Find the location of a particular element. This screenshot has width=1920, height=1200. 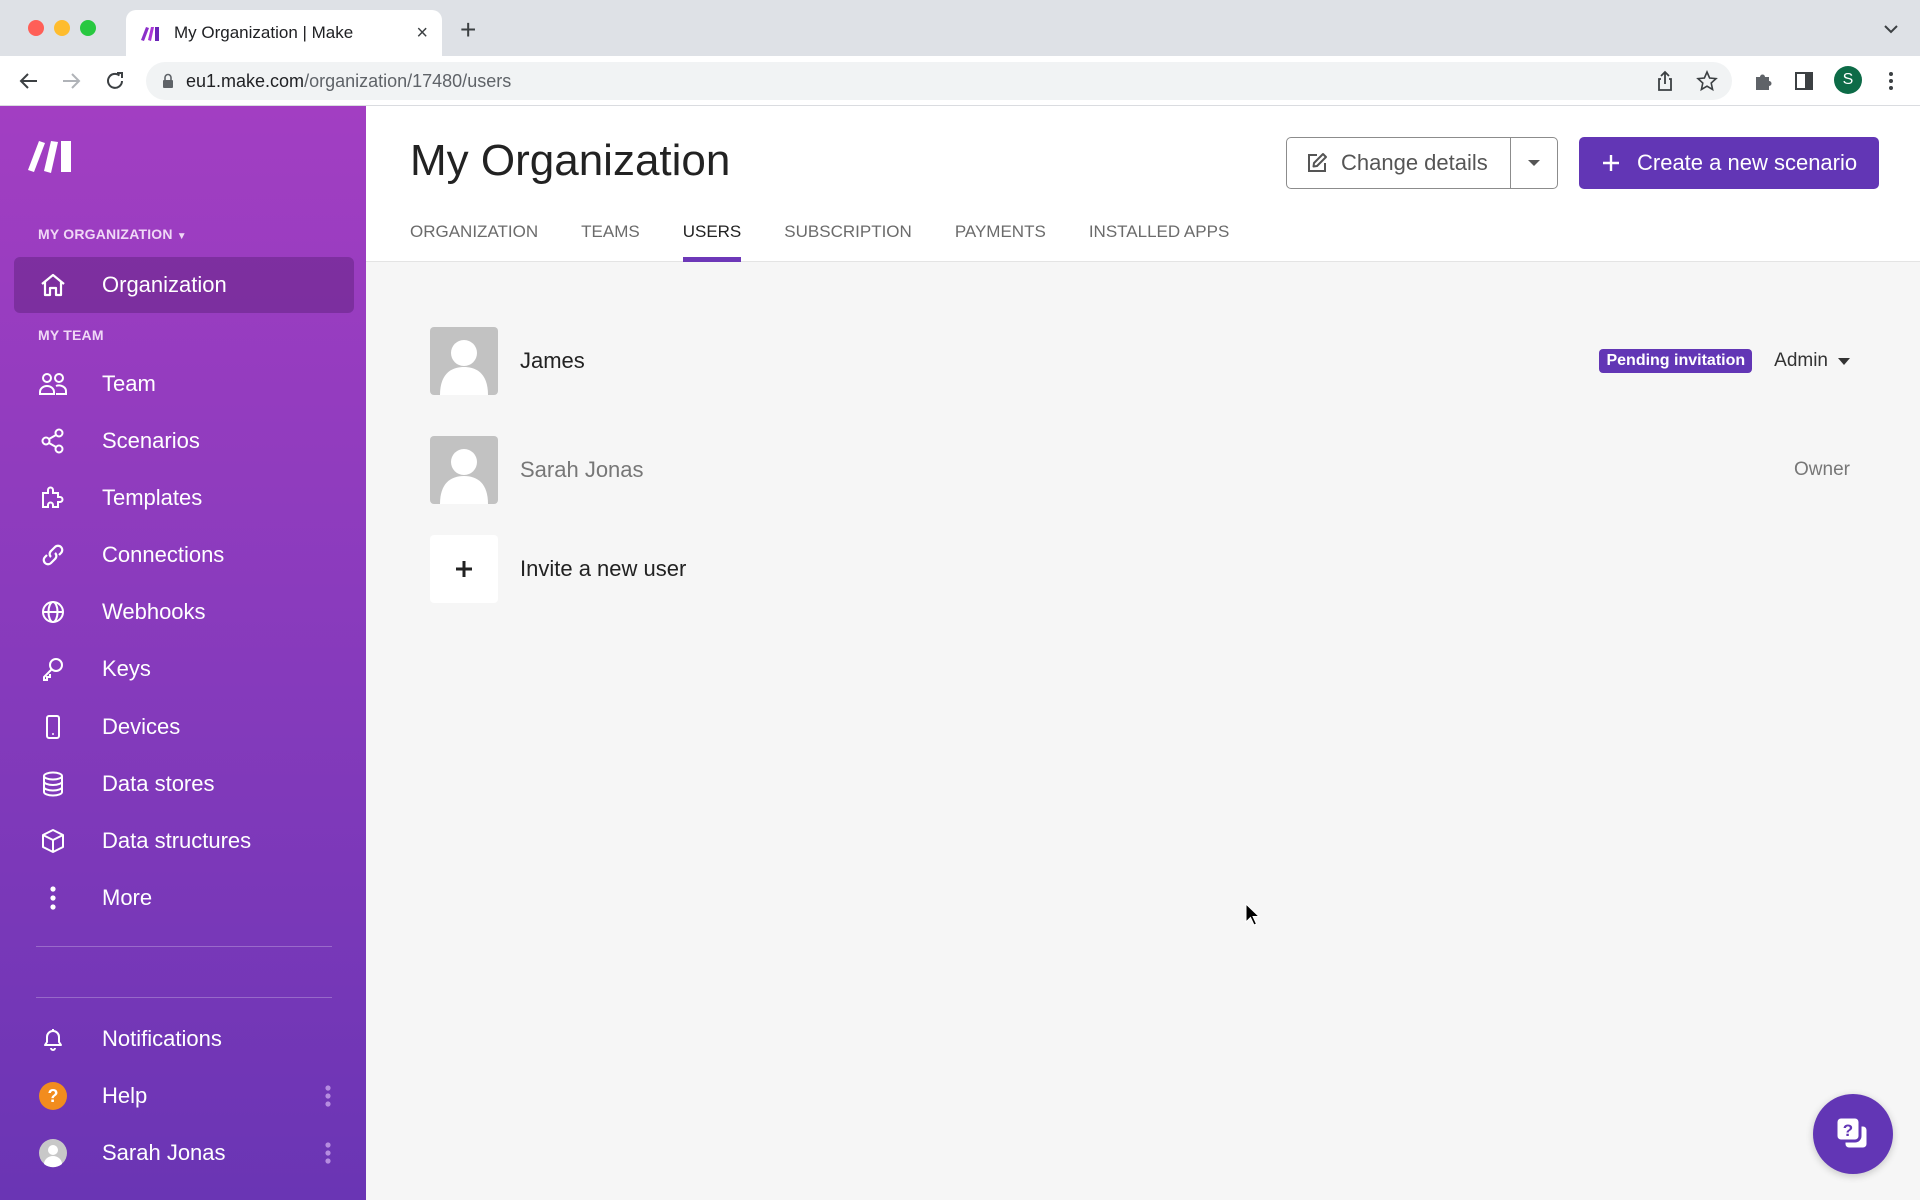

tab-close-icon: × is located at coordinates (422, 33).